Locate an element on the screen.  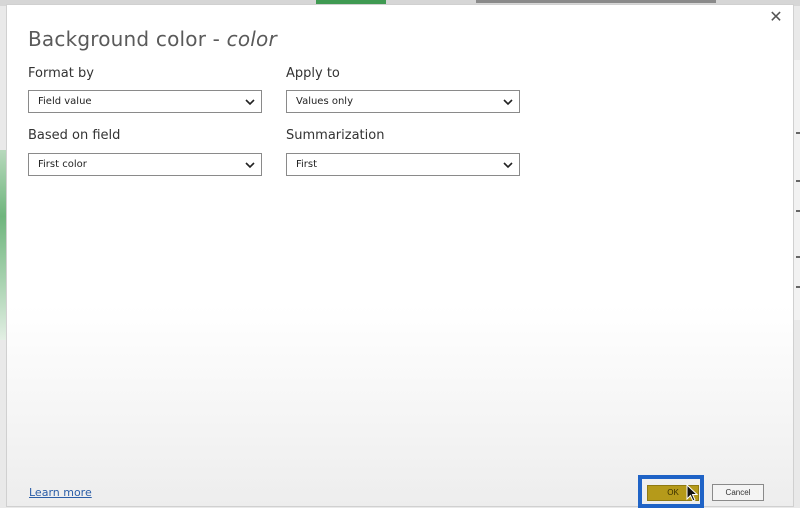
format-by-value: Field value is located at coordinates (65, 101).